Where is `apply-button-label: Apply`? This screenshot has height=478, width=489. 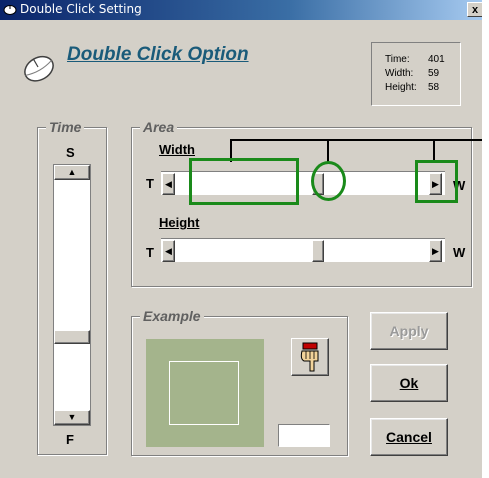
apply-button-label: Apply is located at coordinates (409, 331).